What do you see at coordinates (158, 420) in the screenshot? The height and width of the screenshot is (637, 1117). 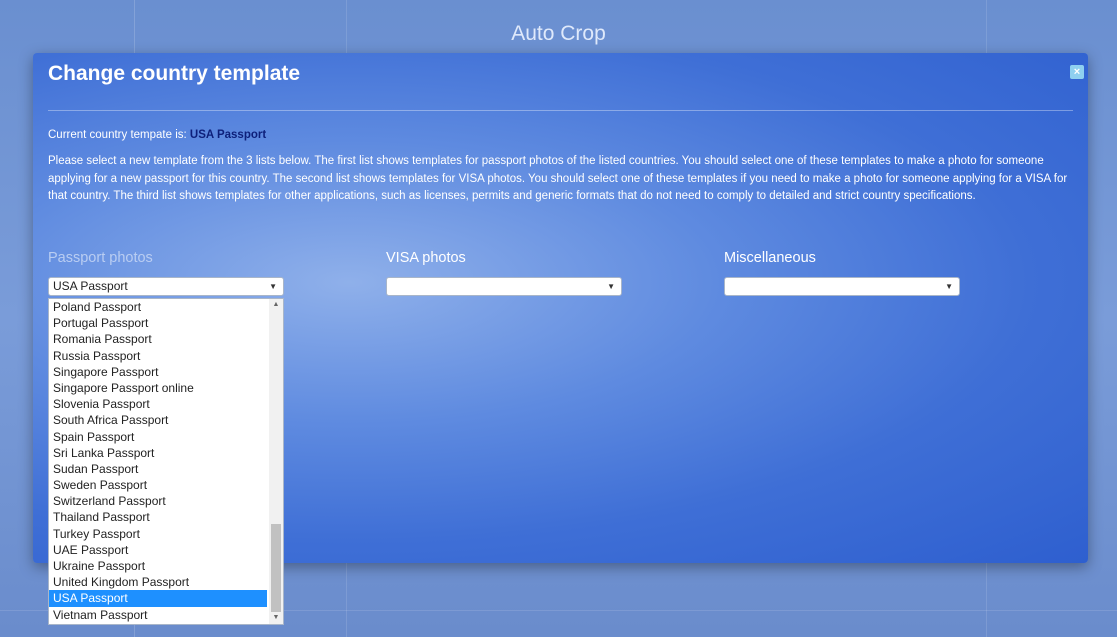 I see `dropdown-option: South Africa Passport` at bounding box center [158, 420].